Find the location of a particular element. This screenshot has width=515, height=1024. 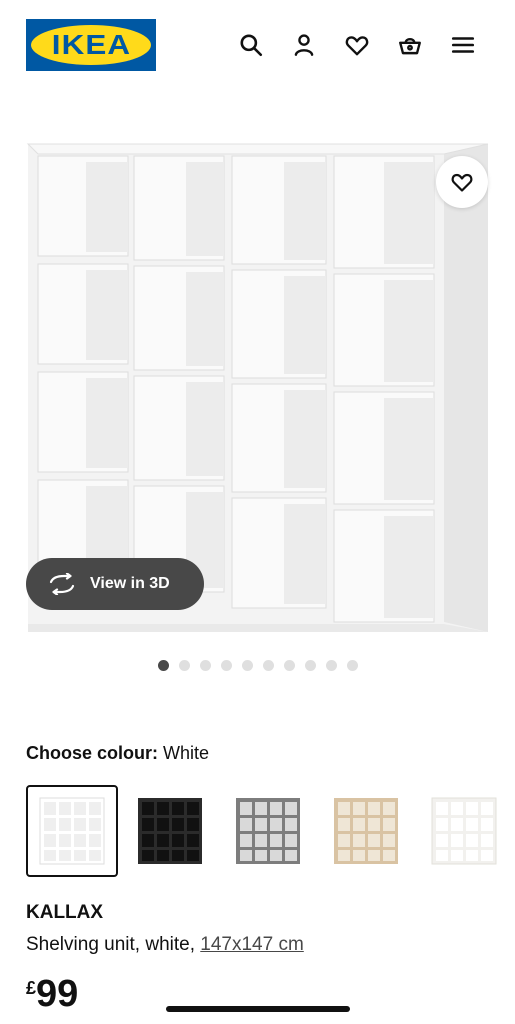

colour-swatches is located at coordinates (266, 831).